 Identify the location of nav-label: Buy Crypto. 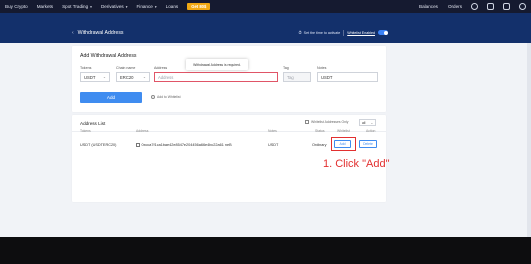
(16, 6).